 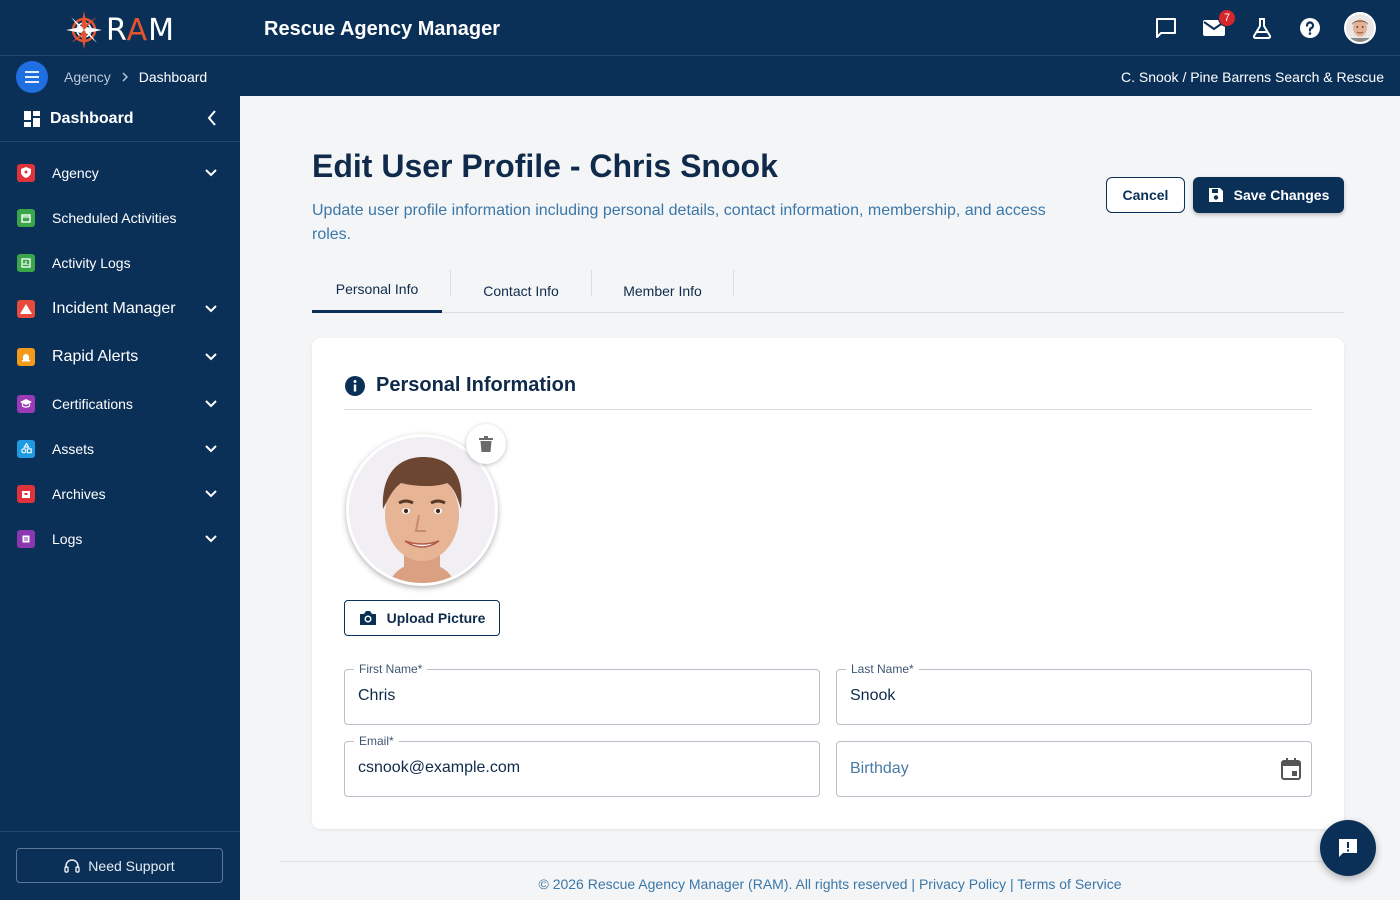 I want to click on info-circle-icon, so click(x=355, y=385).